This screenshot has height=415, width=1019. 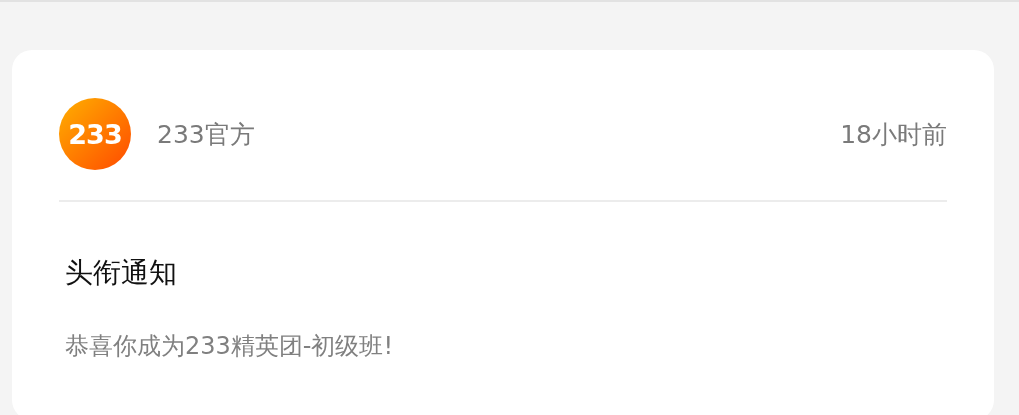 I want to click on message-body: 恭喜你成为233精英团-初级班!, so click(x=230, y=346).